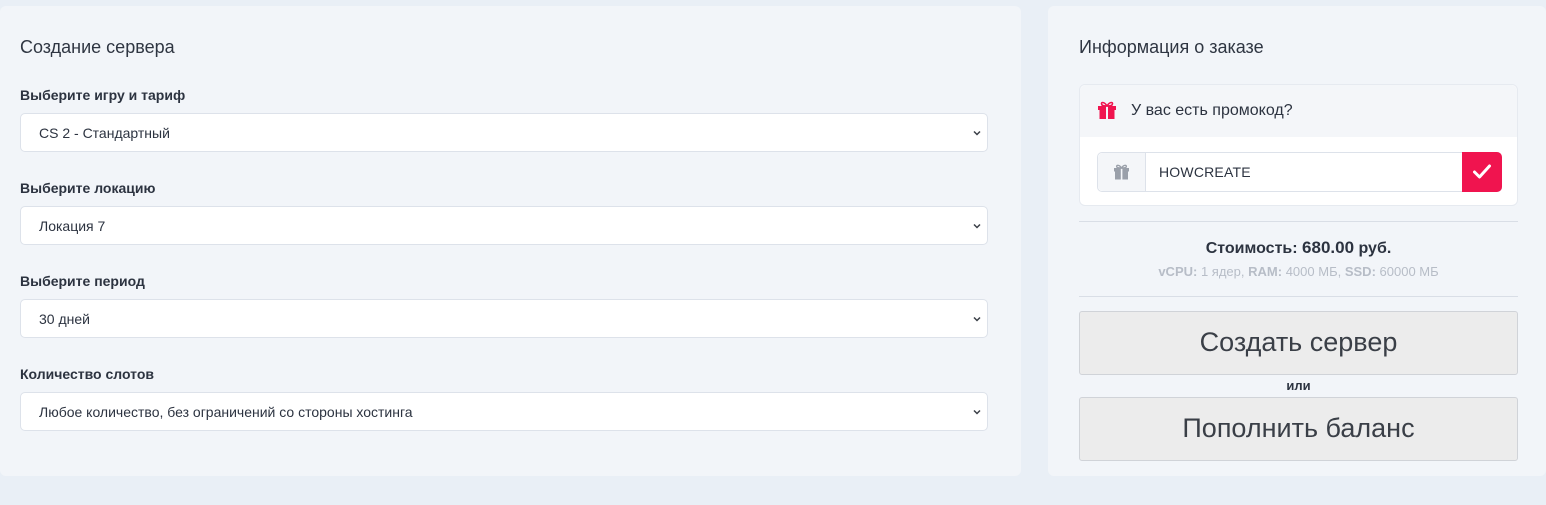 The height and width of the screenshot is (505, 1546). What do you see at coordinates (64, 319) in the screenshot?
I see `period-value: 30 дней` at bounding box center [64, 319].